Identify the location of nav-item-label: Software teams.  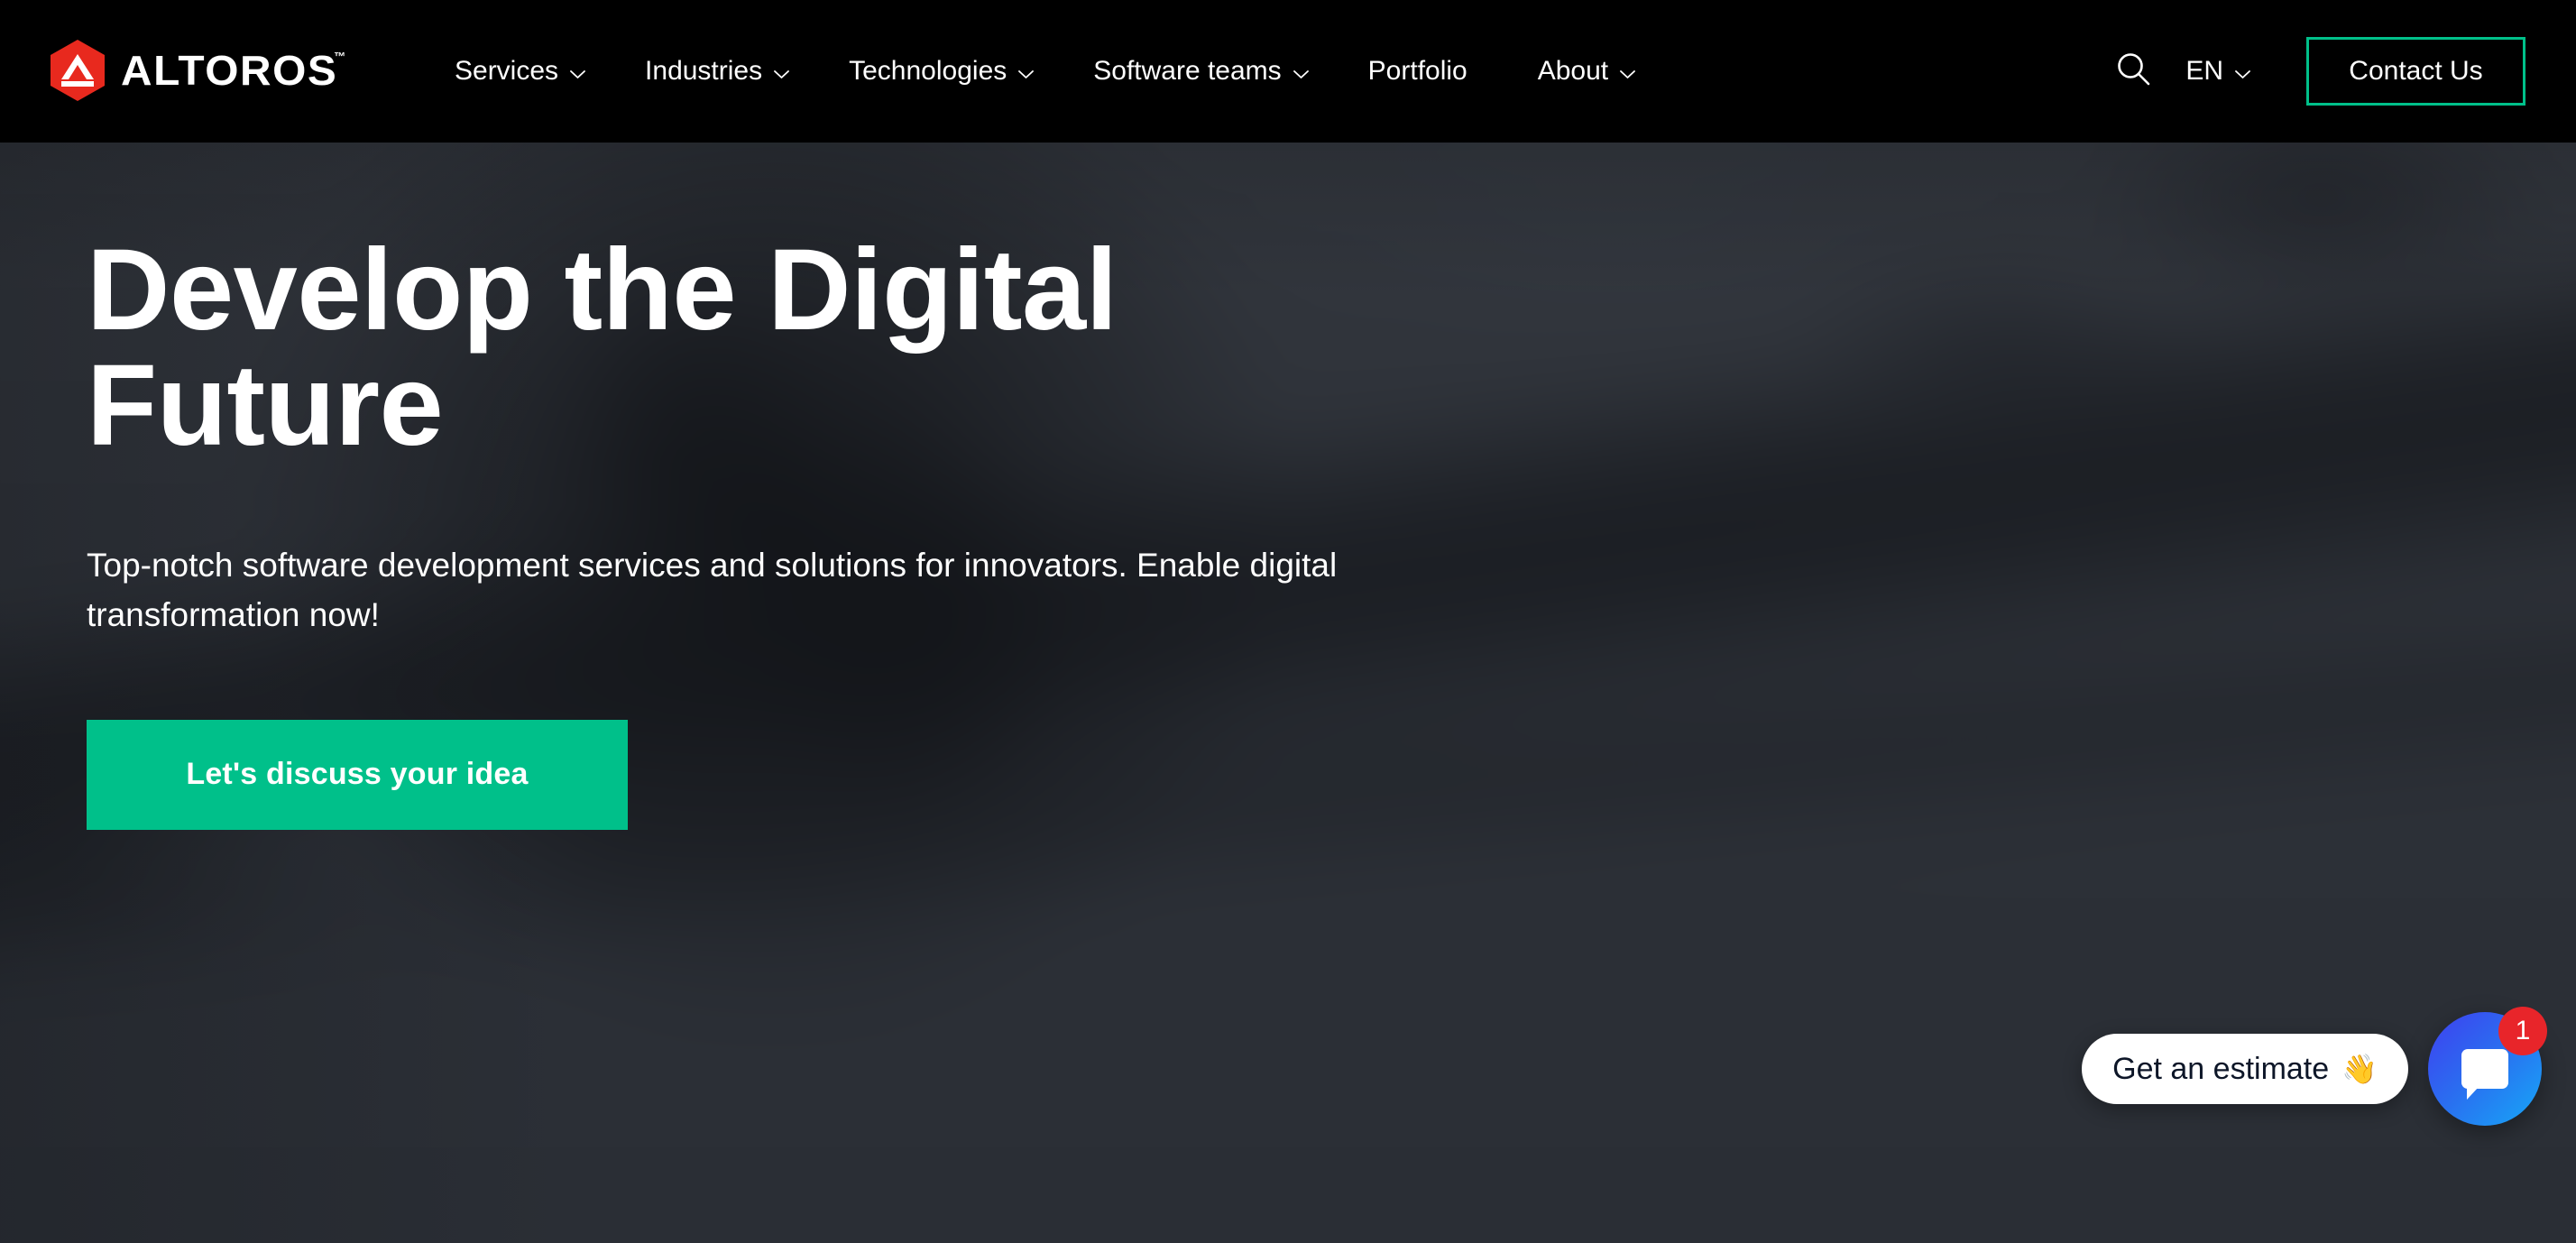
(1187, 71).